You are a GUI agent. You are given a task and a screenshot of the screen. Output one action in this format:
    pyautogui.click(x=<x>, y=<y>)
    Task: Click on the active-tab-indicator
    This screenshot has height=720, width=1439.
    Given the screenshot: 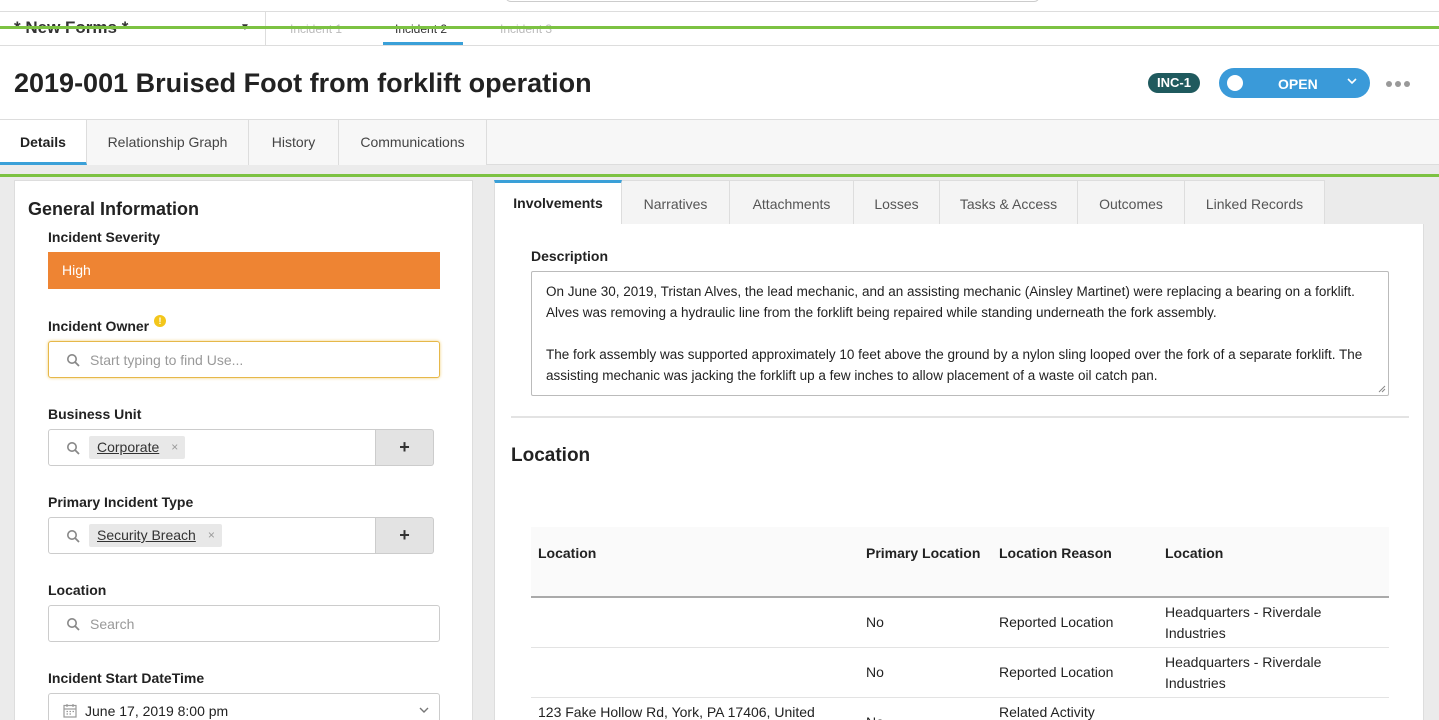 What is the action you would take?
    pyautogui.click(x=423, y=43)
    